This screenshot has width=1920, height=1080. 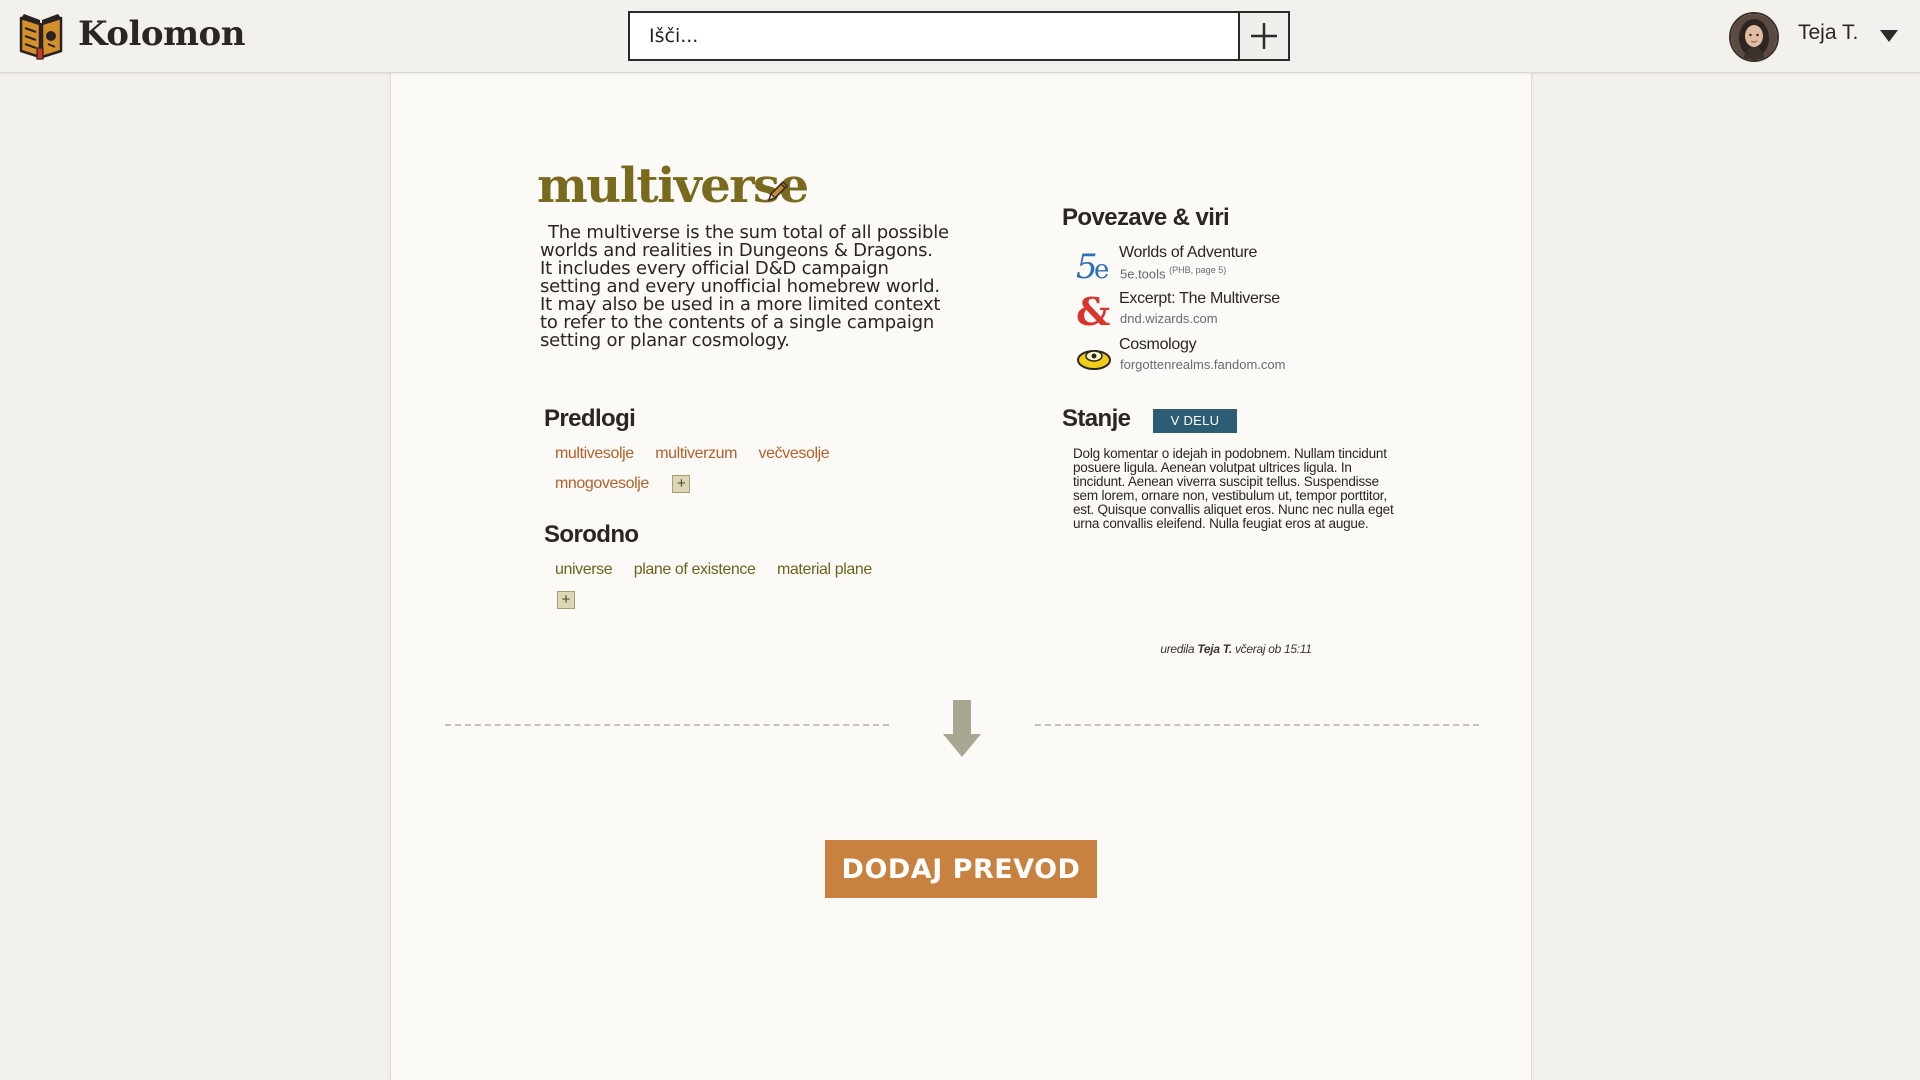 What do you see at coordinates (794, 454) in the screenshot?
I see `suggestion-chip: večvesolje` at bounding box center [794, 454].